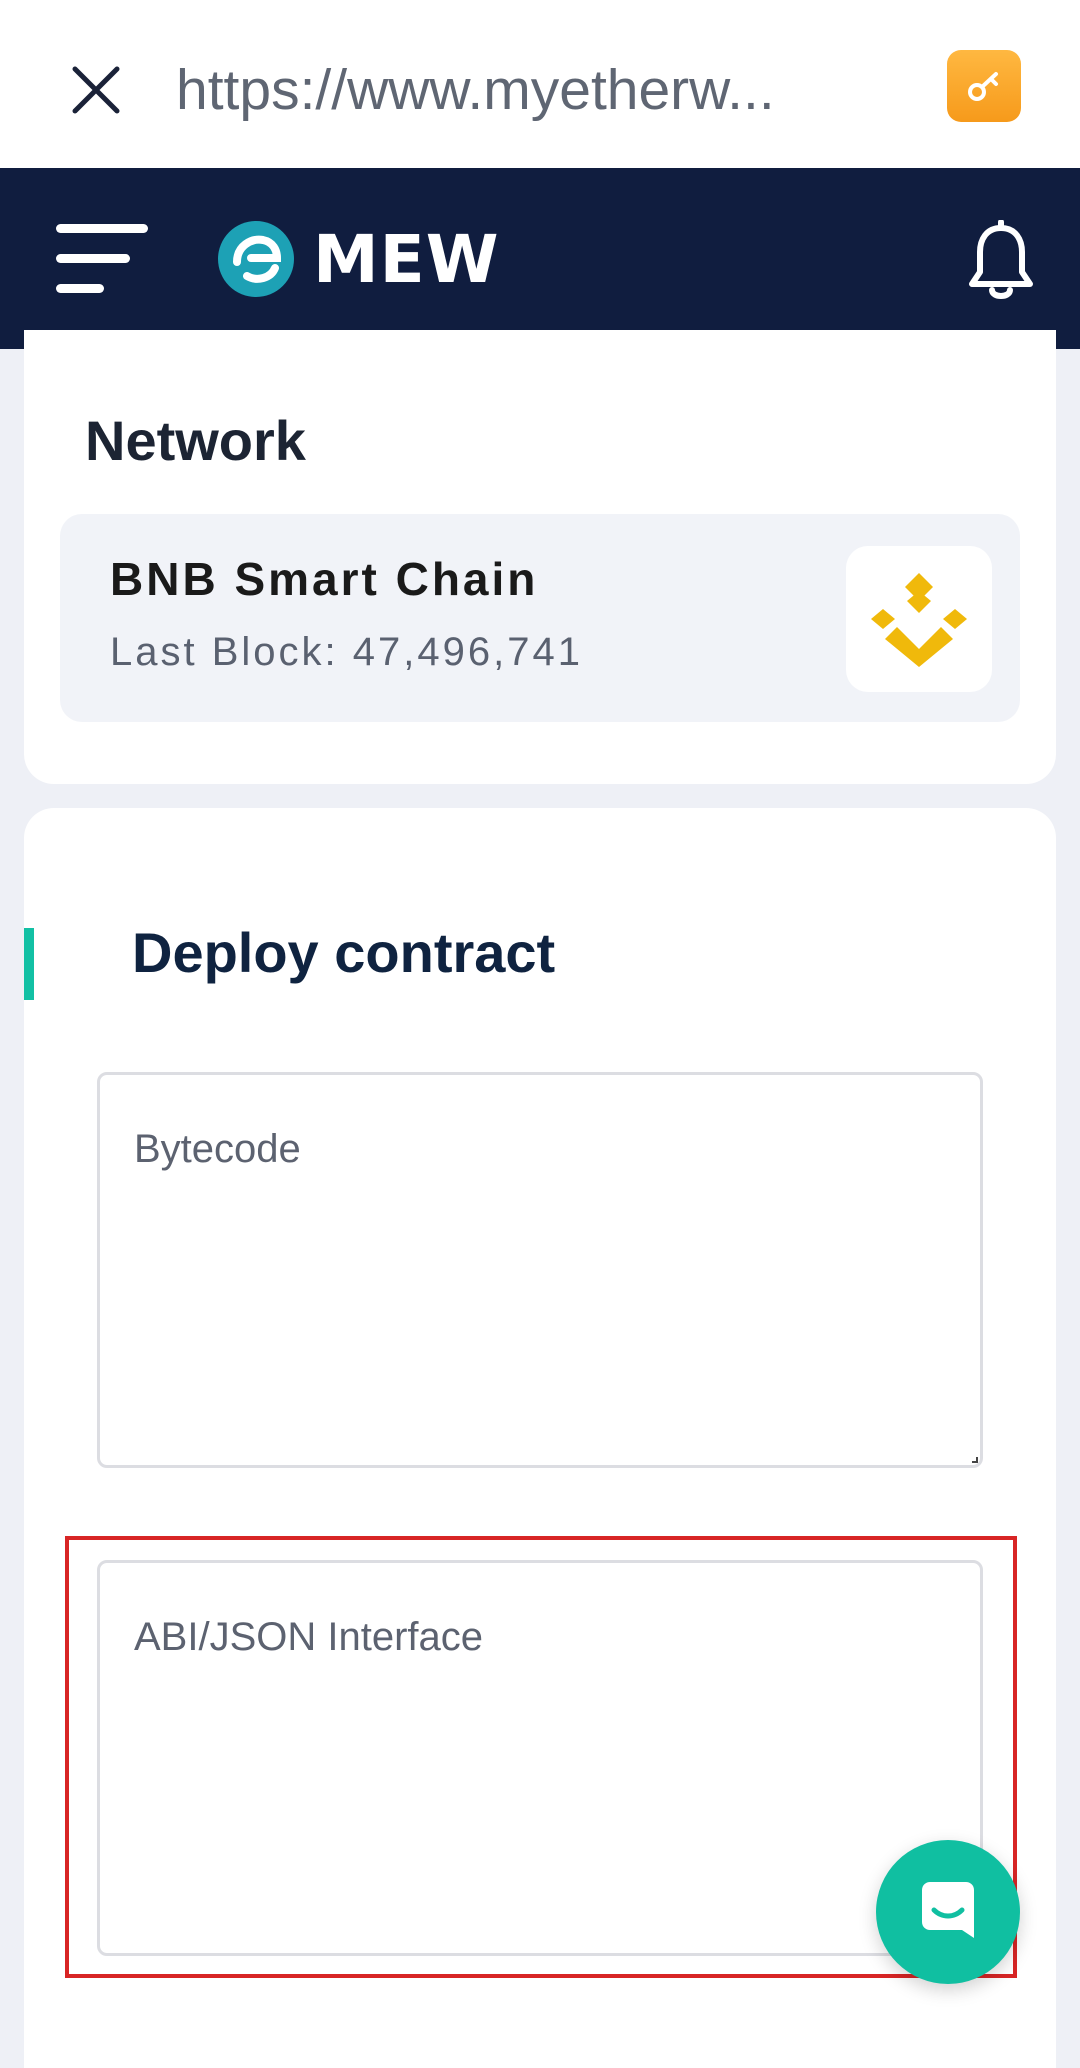  I want to click on notifications-button, so click(1001, 261).